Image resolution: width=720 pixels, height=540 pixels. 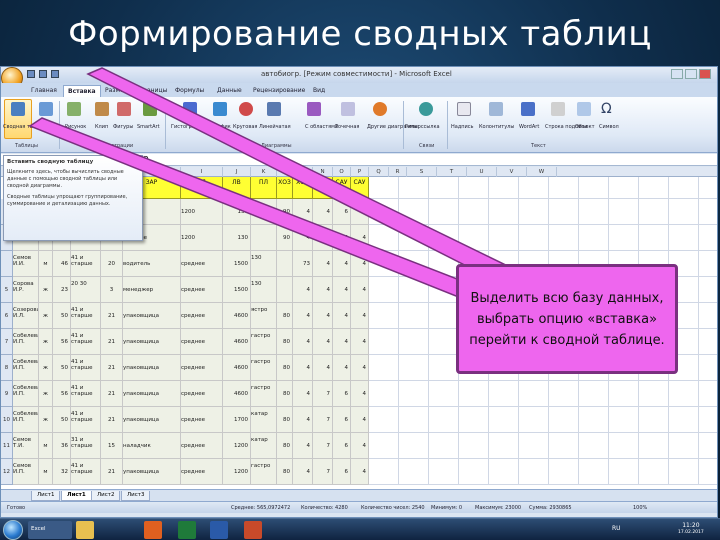 What do you see at coordinates (7, 472) in the screenshot?
I see `row-header: 12` at bounding box center [7, 472].